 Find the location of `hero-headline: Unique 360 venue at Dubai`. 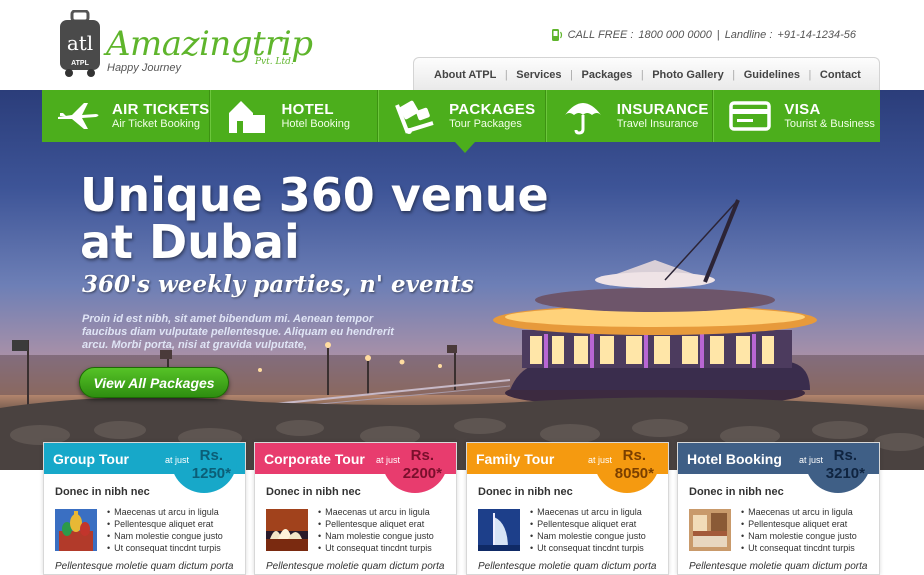

hero-headline: Unique 360 venue at Dubai is located at coordinates (340, 219).